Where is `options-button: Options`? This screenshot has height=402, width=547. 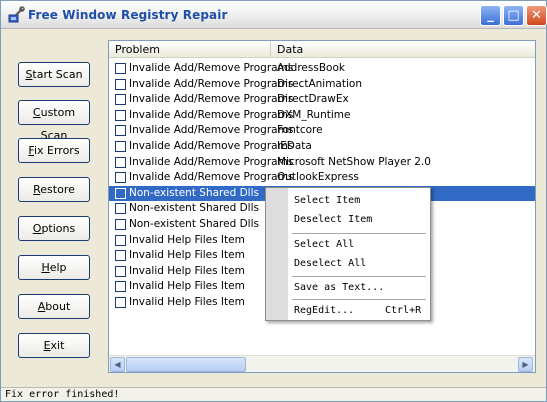 options-button: Options is located at coordinates (54, 228).